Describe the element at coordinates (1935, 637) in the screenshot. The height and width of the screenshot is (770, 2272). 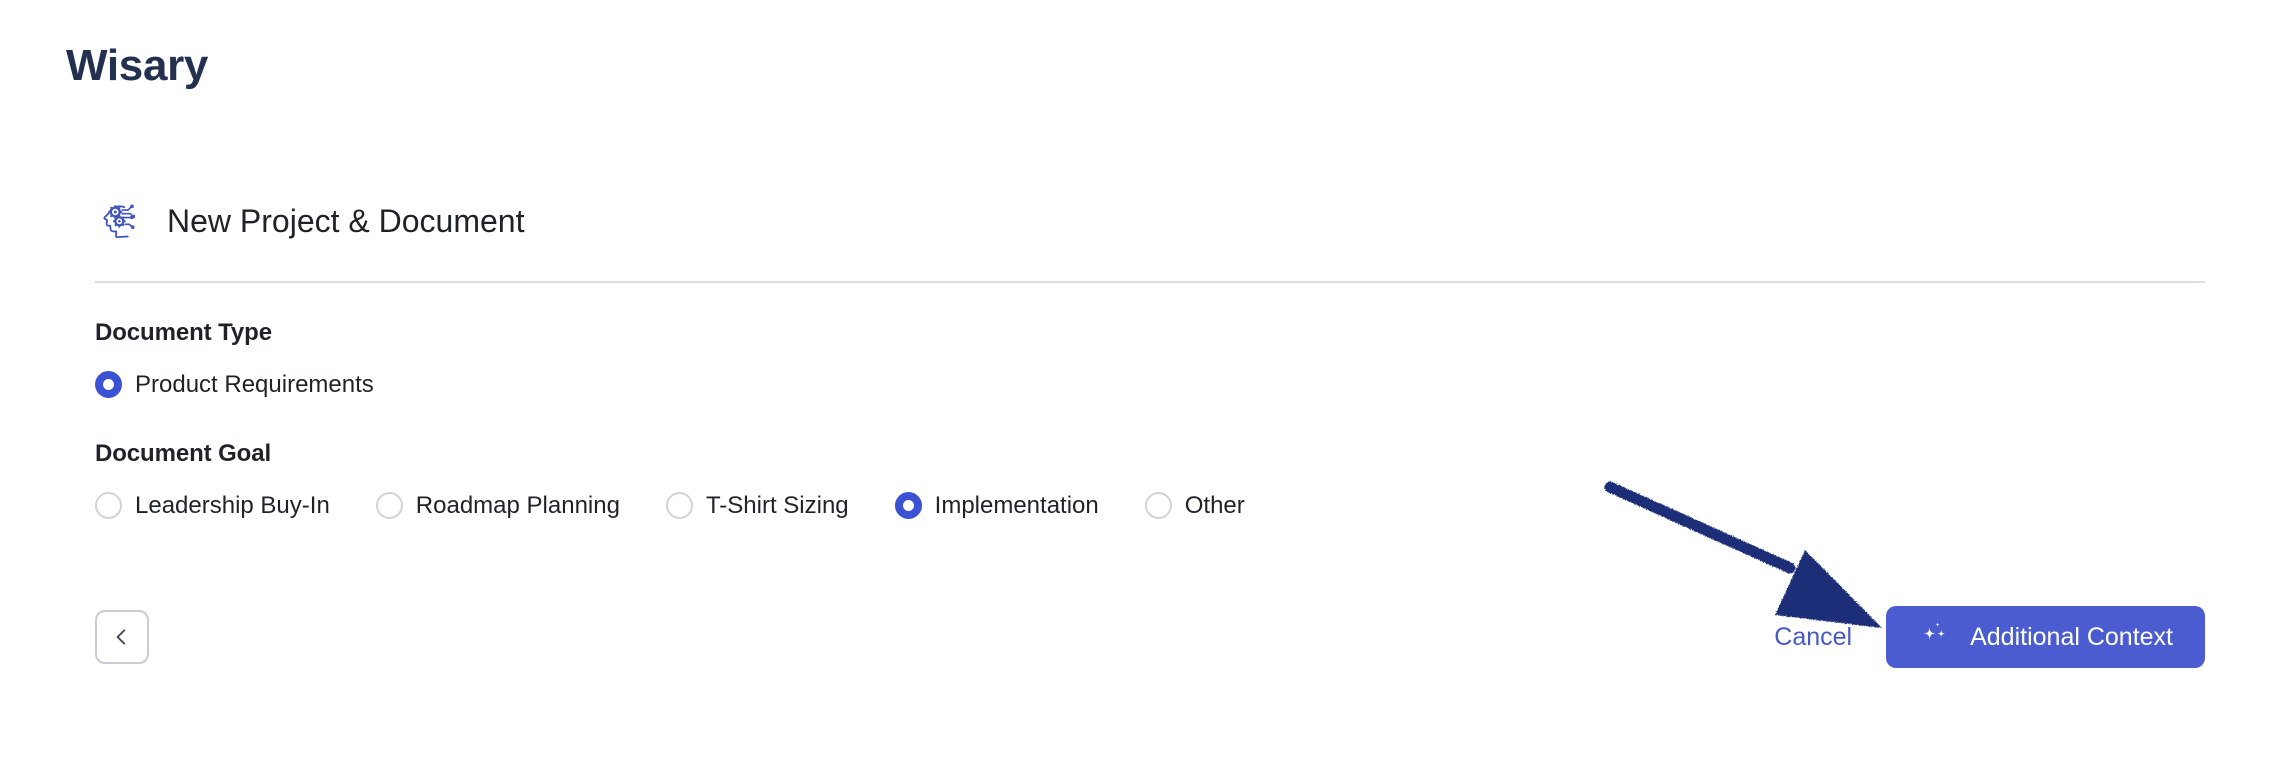
I see `sparkle-icon` at that location.